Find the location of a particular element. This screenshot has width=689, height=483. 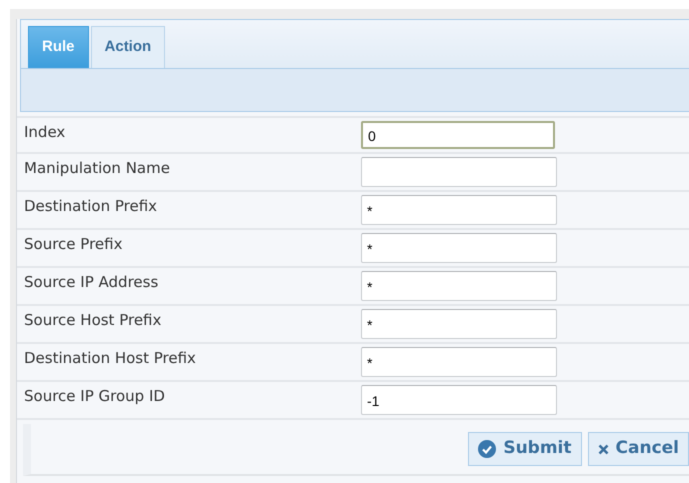

tab: Action is located at coordinates (128, 47).